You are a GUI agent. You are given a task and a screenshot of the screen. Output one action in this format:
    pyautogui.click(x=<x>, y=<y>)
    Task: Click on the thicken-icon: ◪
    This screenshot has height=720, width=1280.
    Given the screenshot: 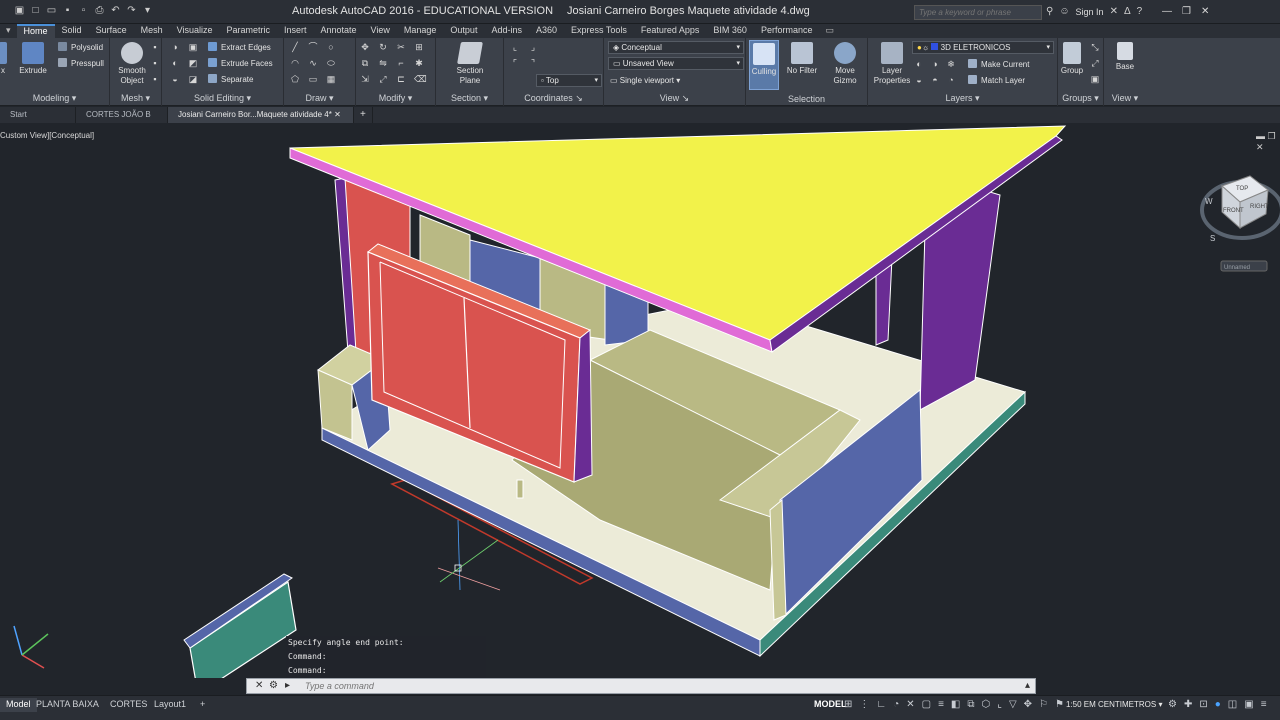 What is the action you would take?
    pyautogui.click(x=193, y=79)
    